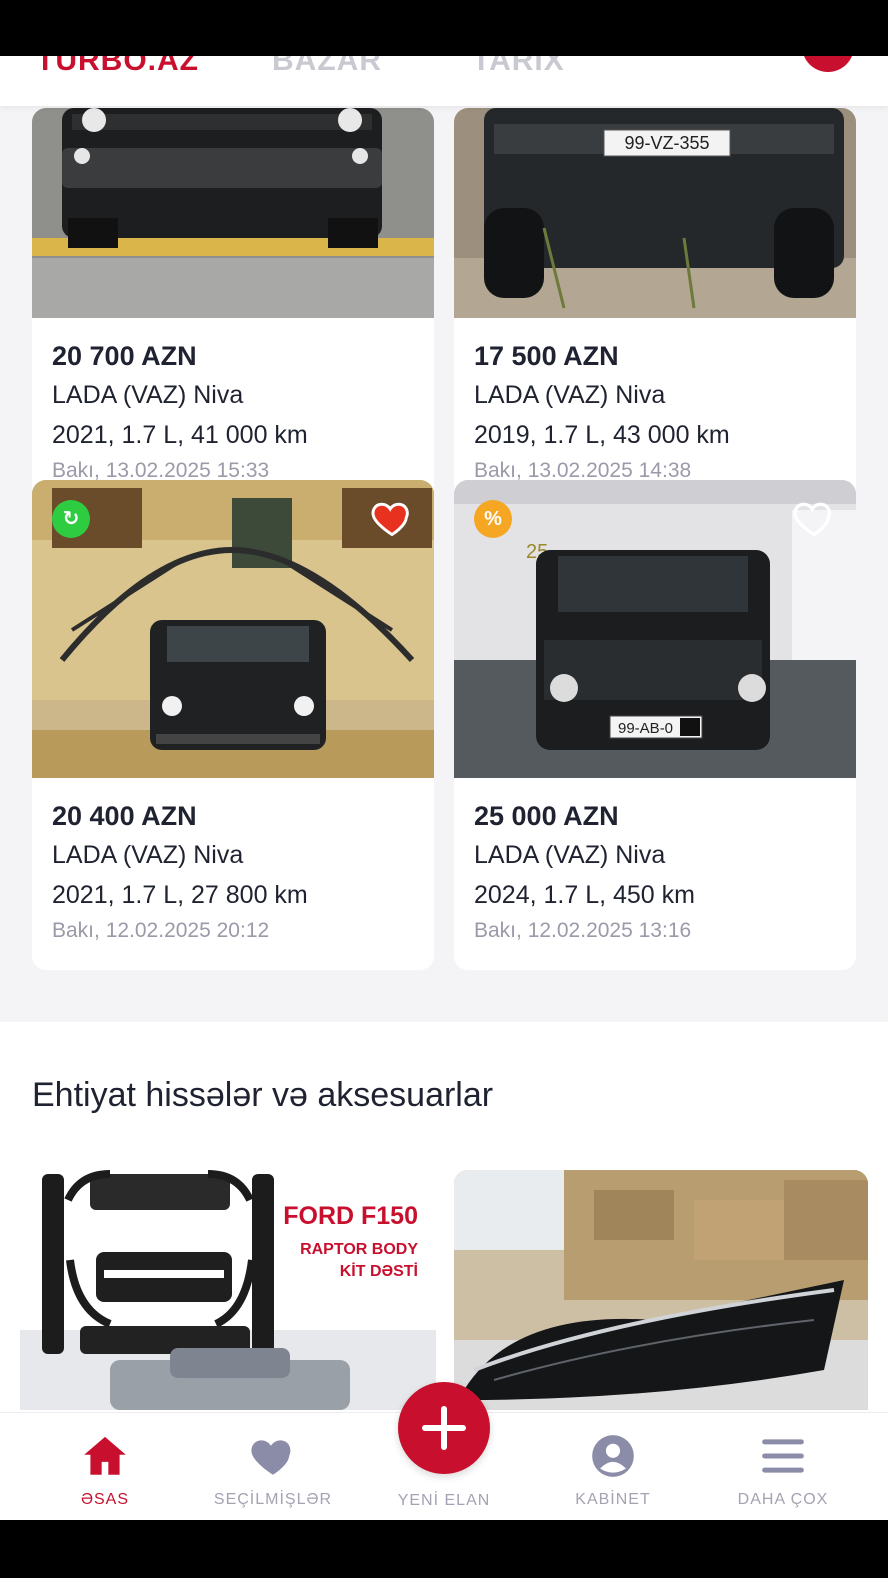 Image resolution: width=888 pixels, height=1578 pixels. What do you see at coordinates (783, 1456) in the screenshot?
I see `menu-icon` at bounding box center [783, 1456].